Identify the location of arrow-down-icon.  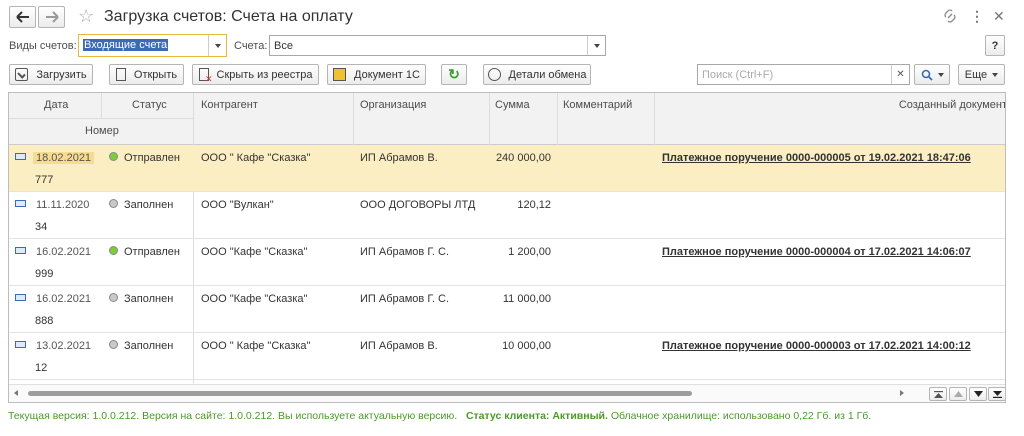
(978, 394).